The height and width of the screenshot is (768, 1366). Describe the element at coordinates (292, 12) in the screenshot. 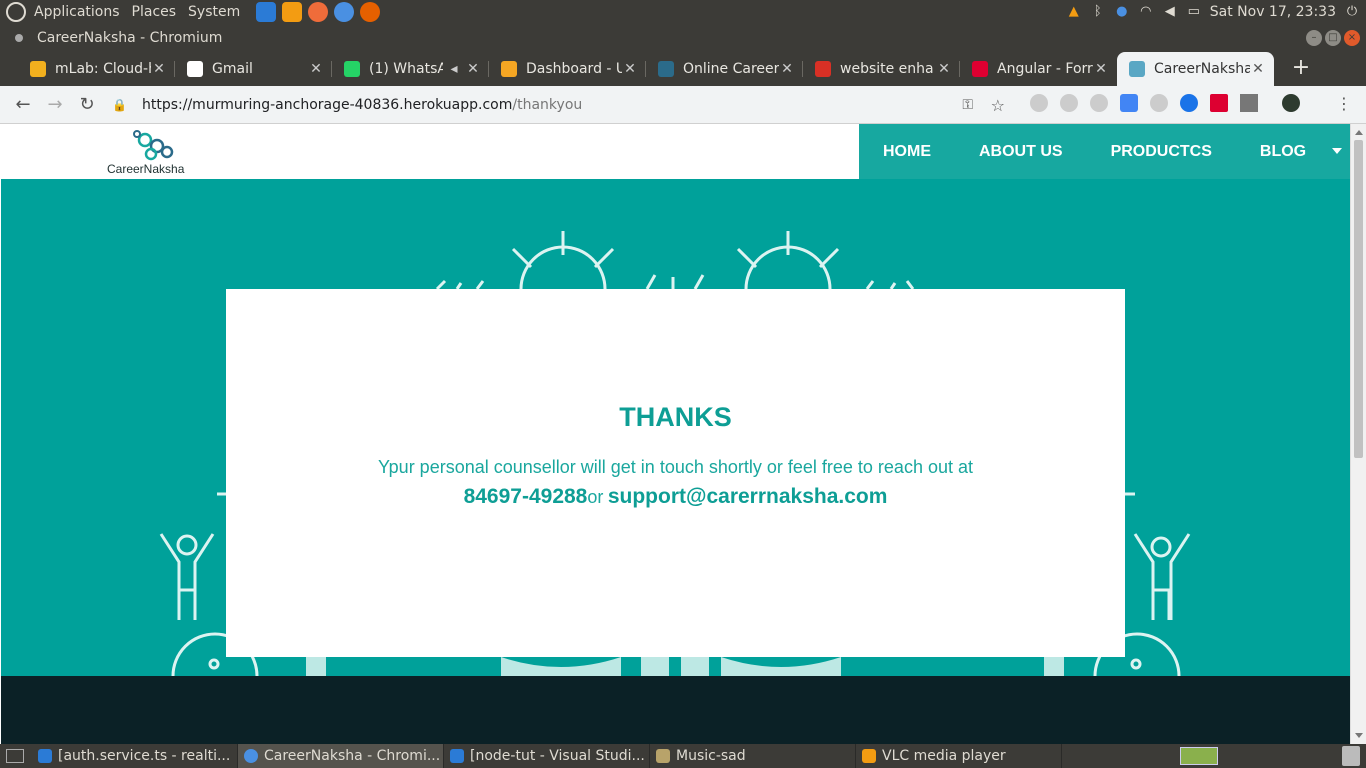

I see `sublime-launcher-icon` at that location.